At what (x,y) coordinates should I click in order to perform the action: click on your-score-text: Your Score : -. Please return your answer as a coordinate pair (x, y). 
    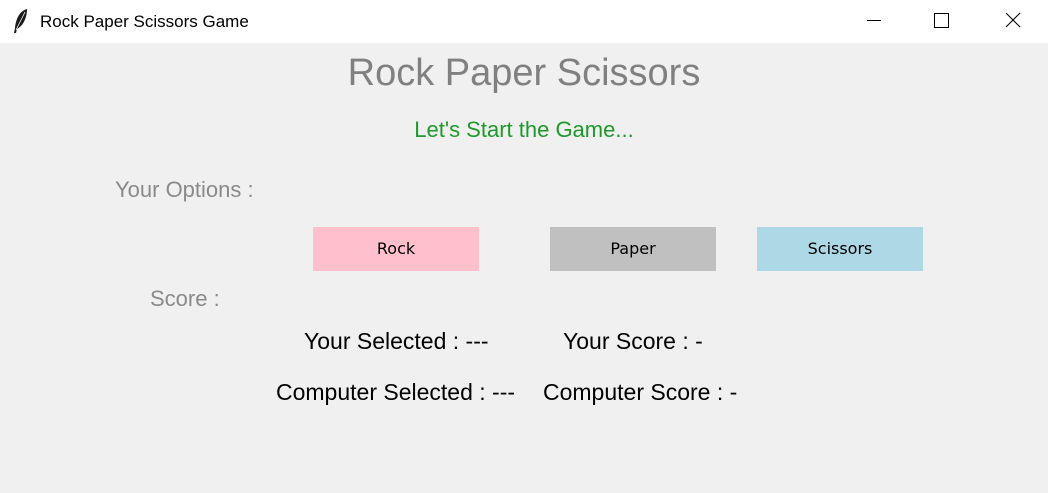
    Looking at the image, I should click on (633, 341).